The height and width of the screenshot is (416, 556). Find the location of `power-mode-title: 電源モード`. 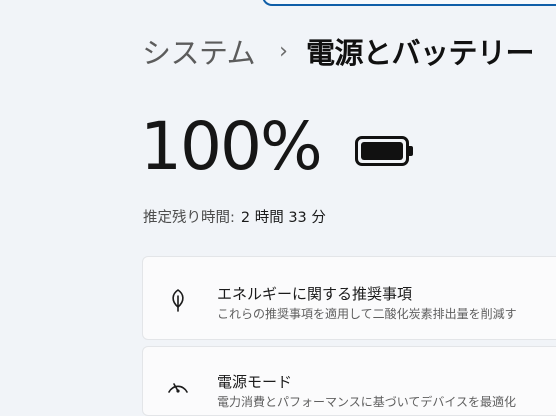

power-mode-title: 電源モード is located at coordinates (255, 382).